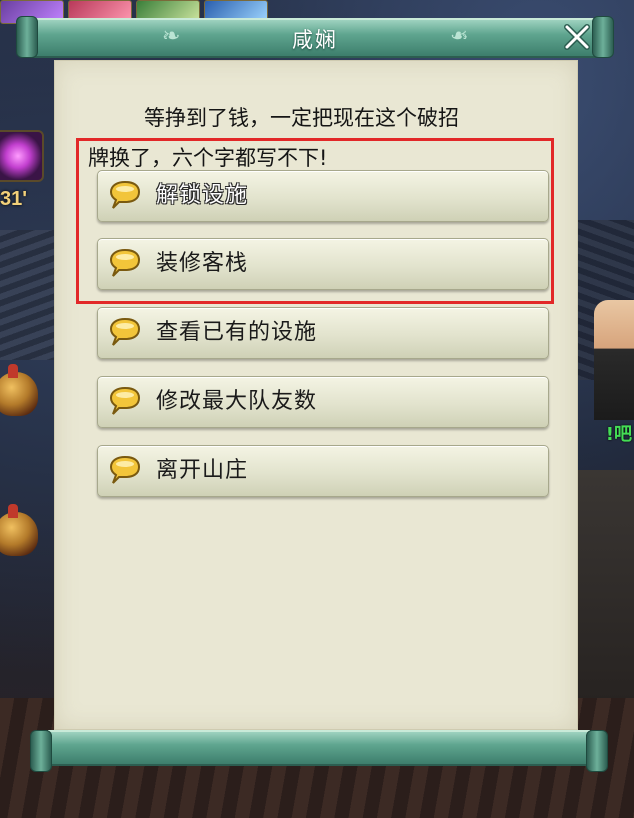 The image size is (634, 818). Describe the element at coordinates (301, 118) in the screenshot. I see `npc-dialogue-line: 等挣到了钱，一定把现在这个破招` at that location.